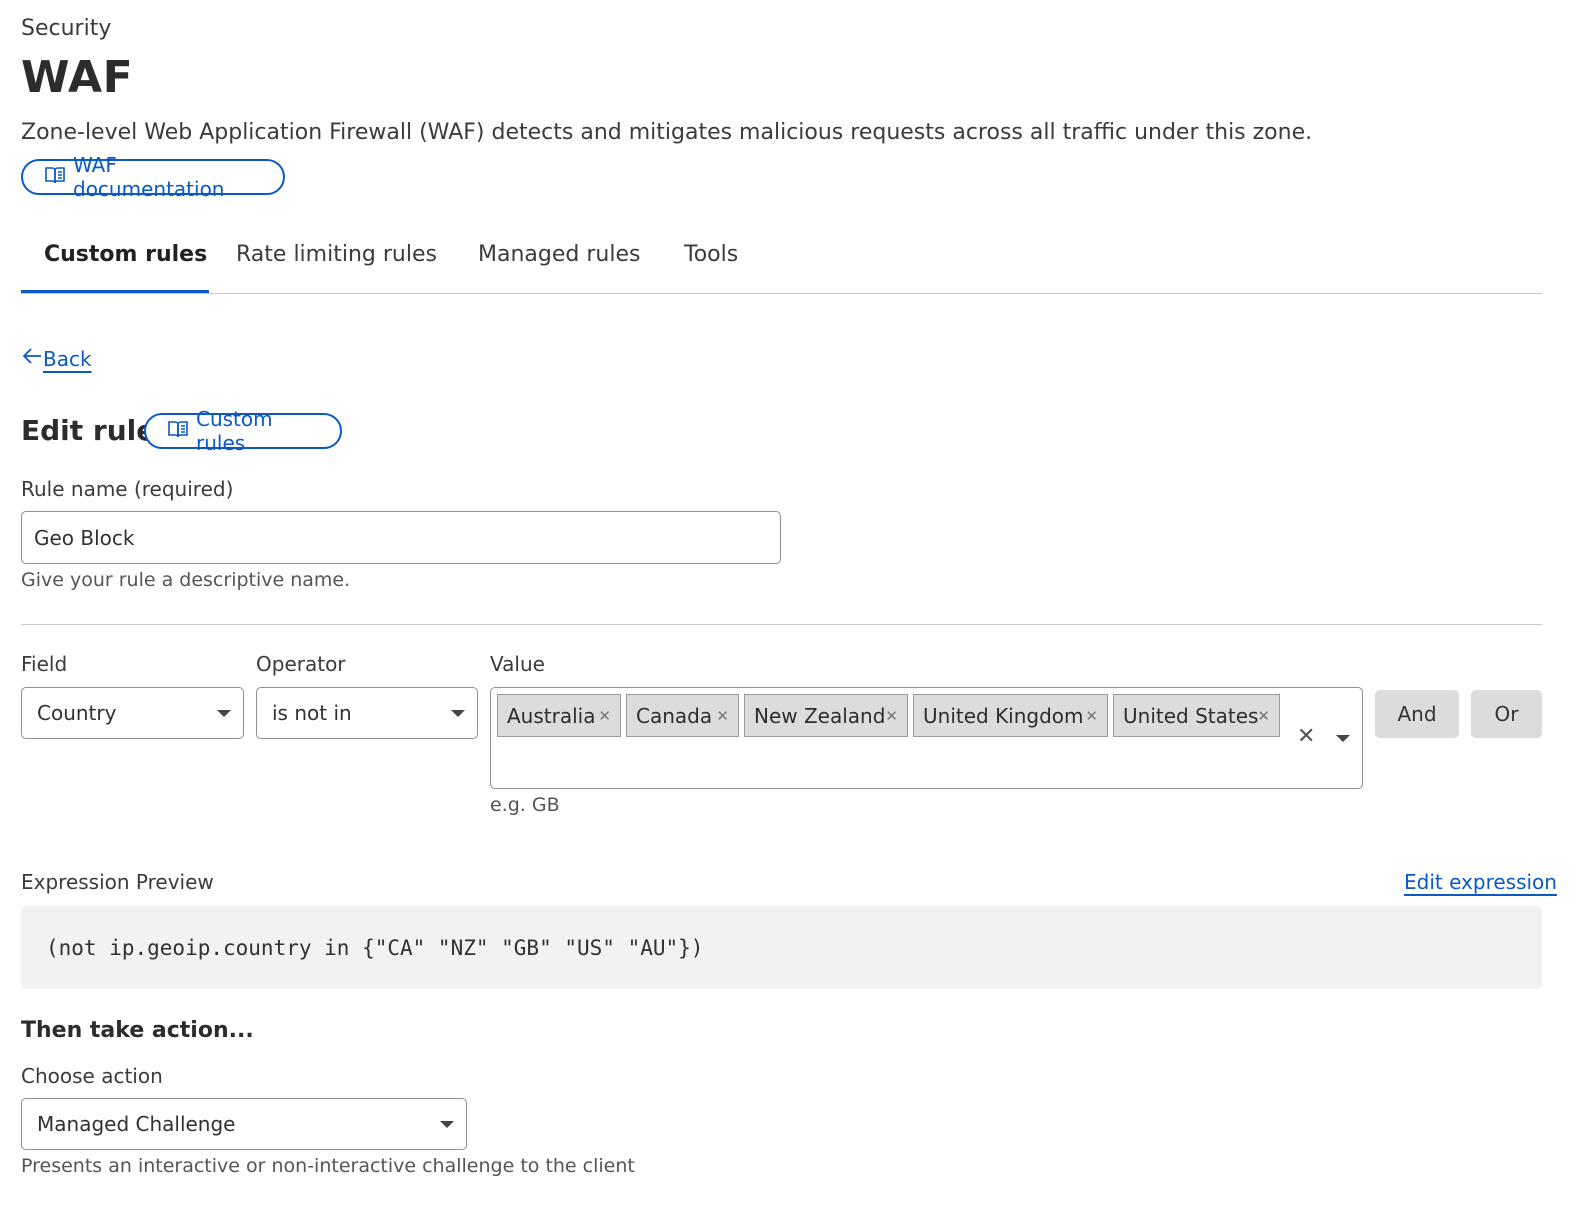 Image resolution: width=1583 pixels, height=1210 pixels. Describe the element at coordinates (1480, 882) in the screenshot. I see `edit-expression-link: Edit expression` at that location.